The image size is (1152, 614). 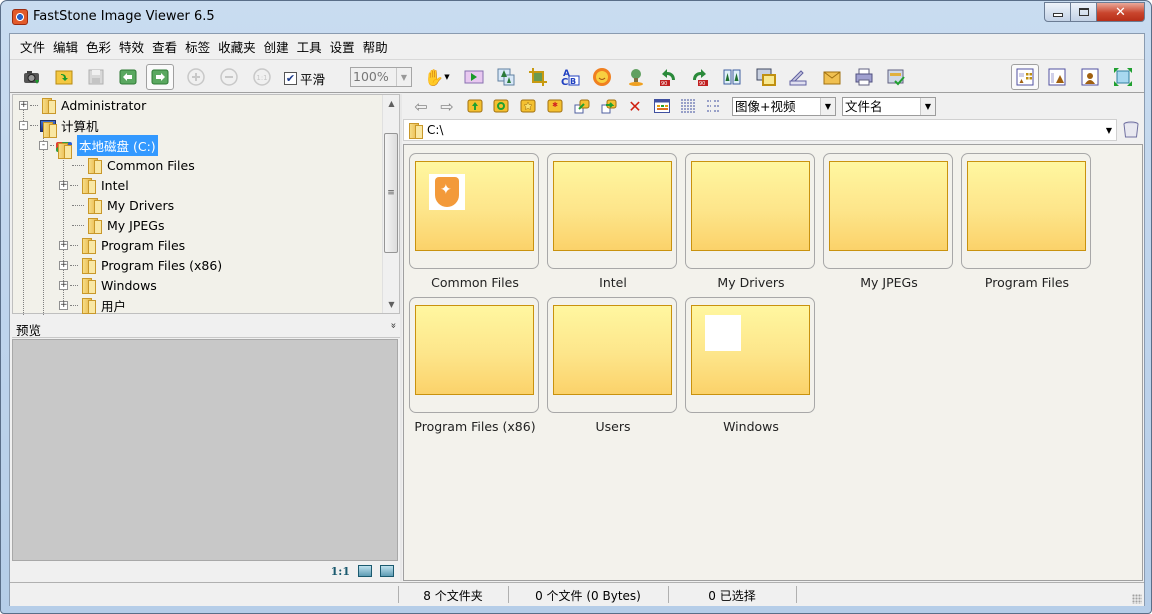 I want to click on close-button: ✕, so click(x=1121, y=12).